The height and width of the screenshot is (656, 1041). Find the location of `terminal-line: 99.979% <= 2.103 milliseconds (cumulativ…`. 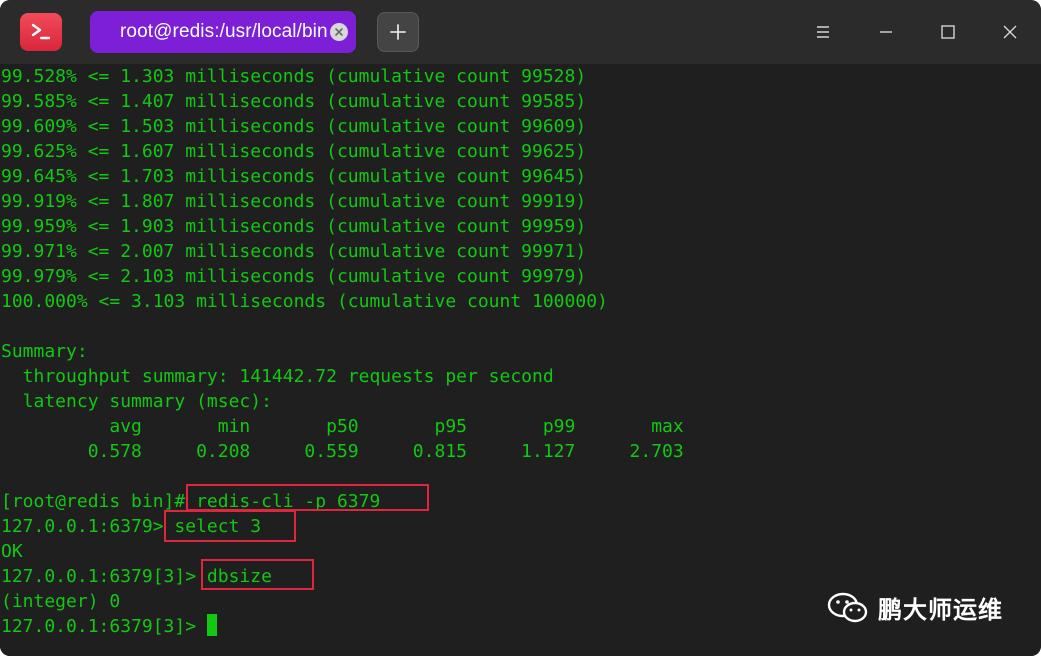

terminal-line: 99.979% <= 2.103 milliseconds (cumulativ… is located at coordinates (294, 276).